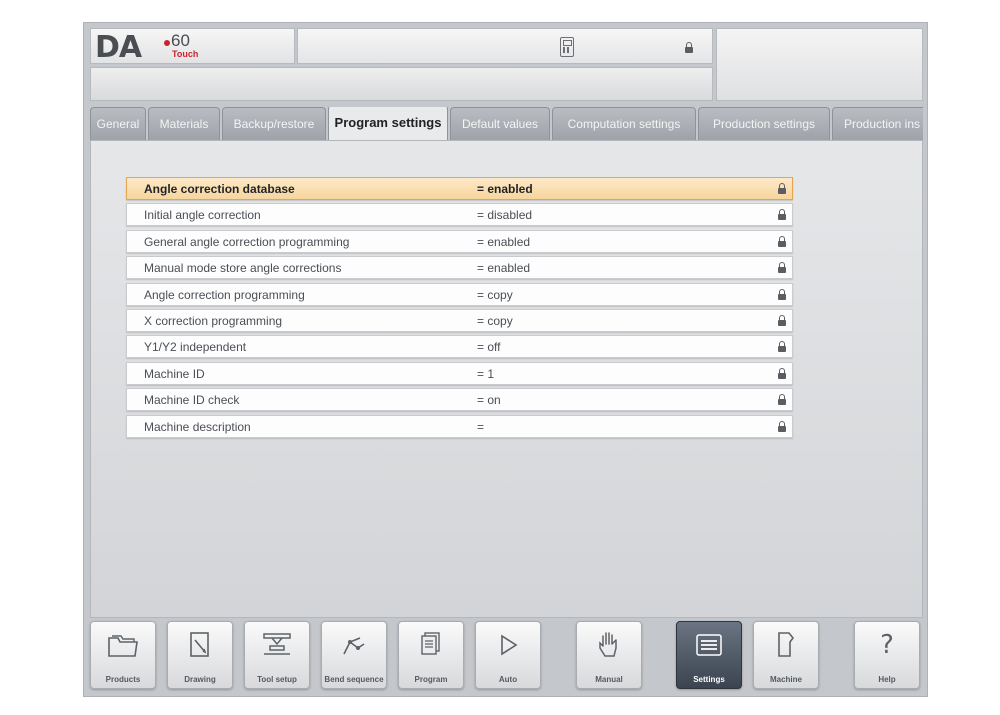 This screenshot has width=1000, height=715. What do you see at coordinates (118, 47) in the screenshot?
I see `logo-text: DA` at bounding box center [118, 47].